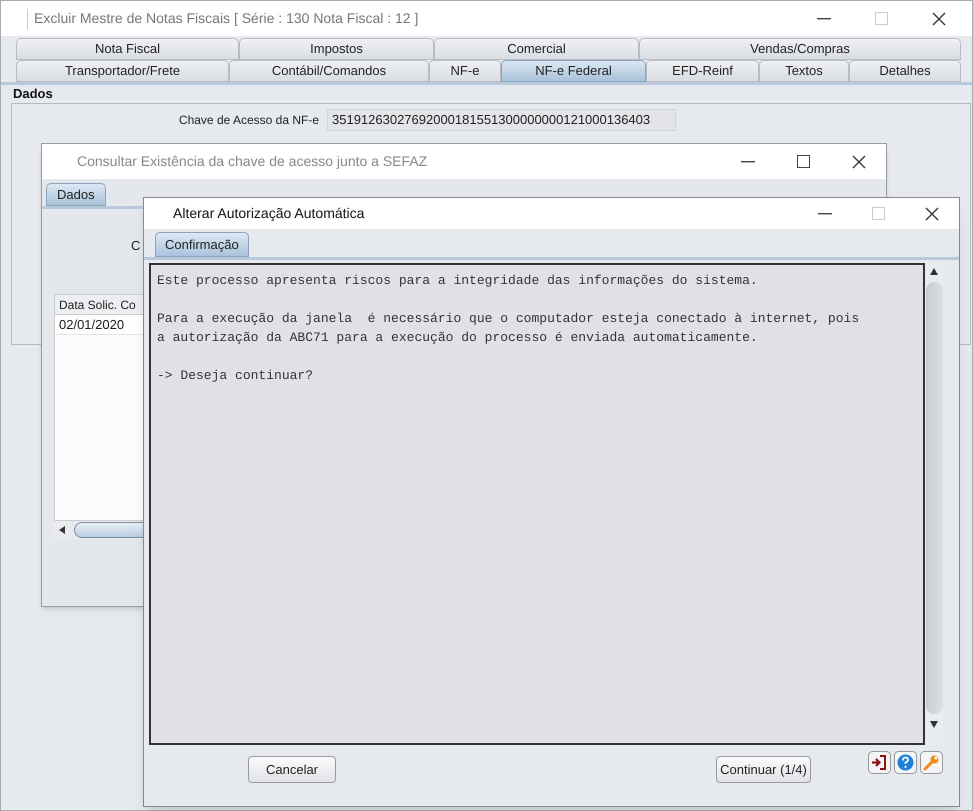  I want to click on text-field: 35191263027692000181551300000000121000136403, so click(501, 120).